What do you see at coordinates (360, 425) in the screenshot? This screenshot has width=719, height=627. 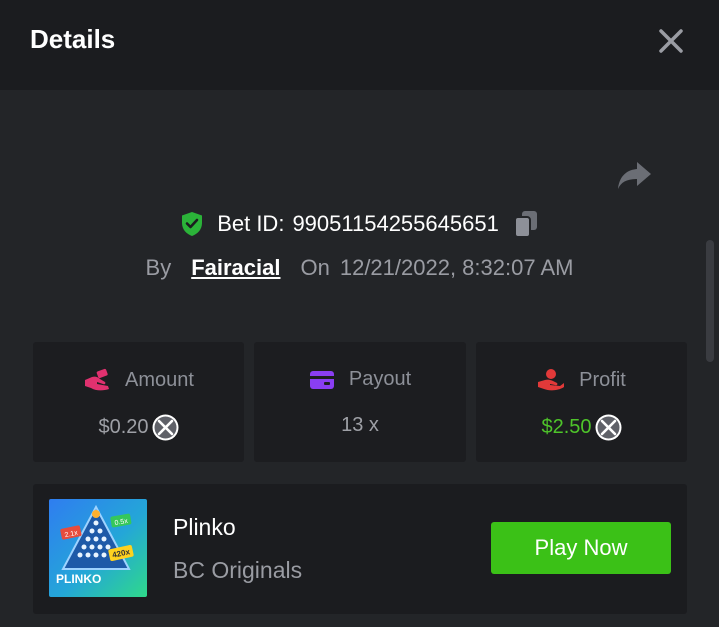 I see `payout-value: 13 x` at bounding box center [360, 425].